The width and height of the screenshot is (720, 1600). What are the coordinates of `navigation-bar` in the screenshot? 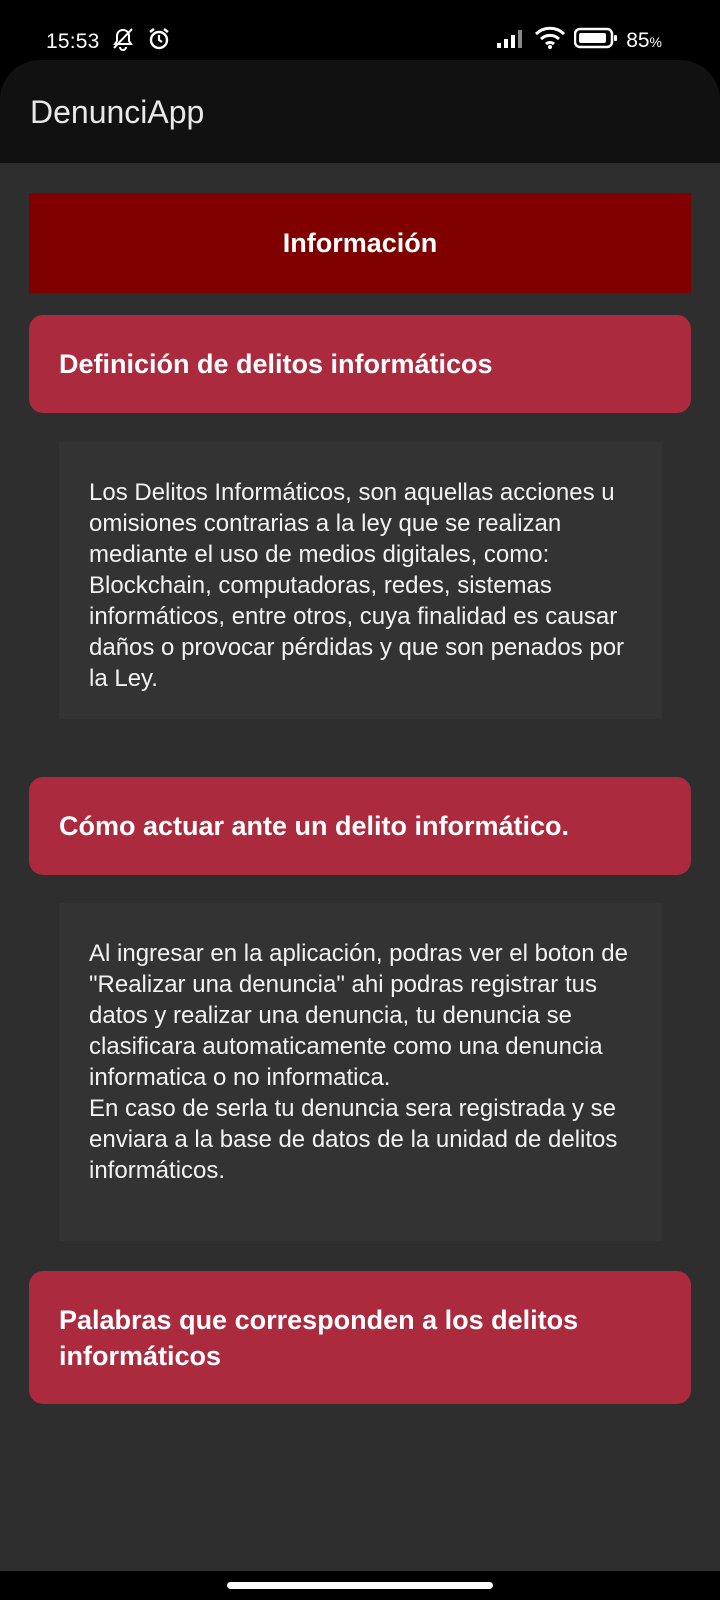 It's located at (360, 1585).